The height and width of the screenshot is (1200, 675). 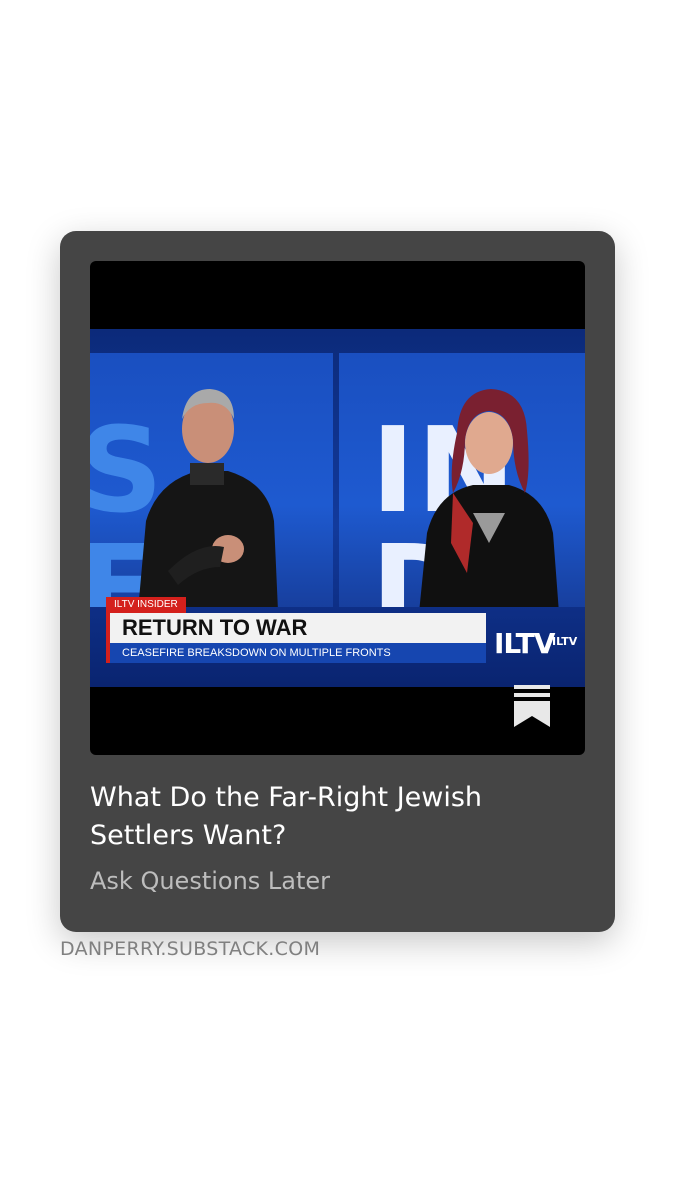 What do you see at coordinates (532, 706) in the screenshot?
I see `bookmark-icon` at bounding box center [532, 706].